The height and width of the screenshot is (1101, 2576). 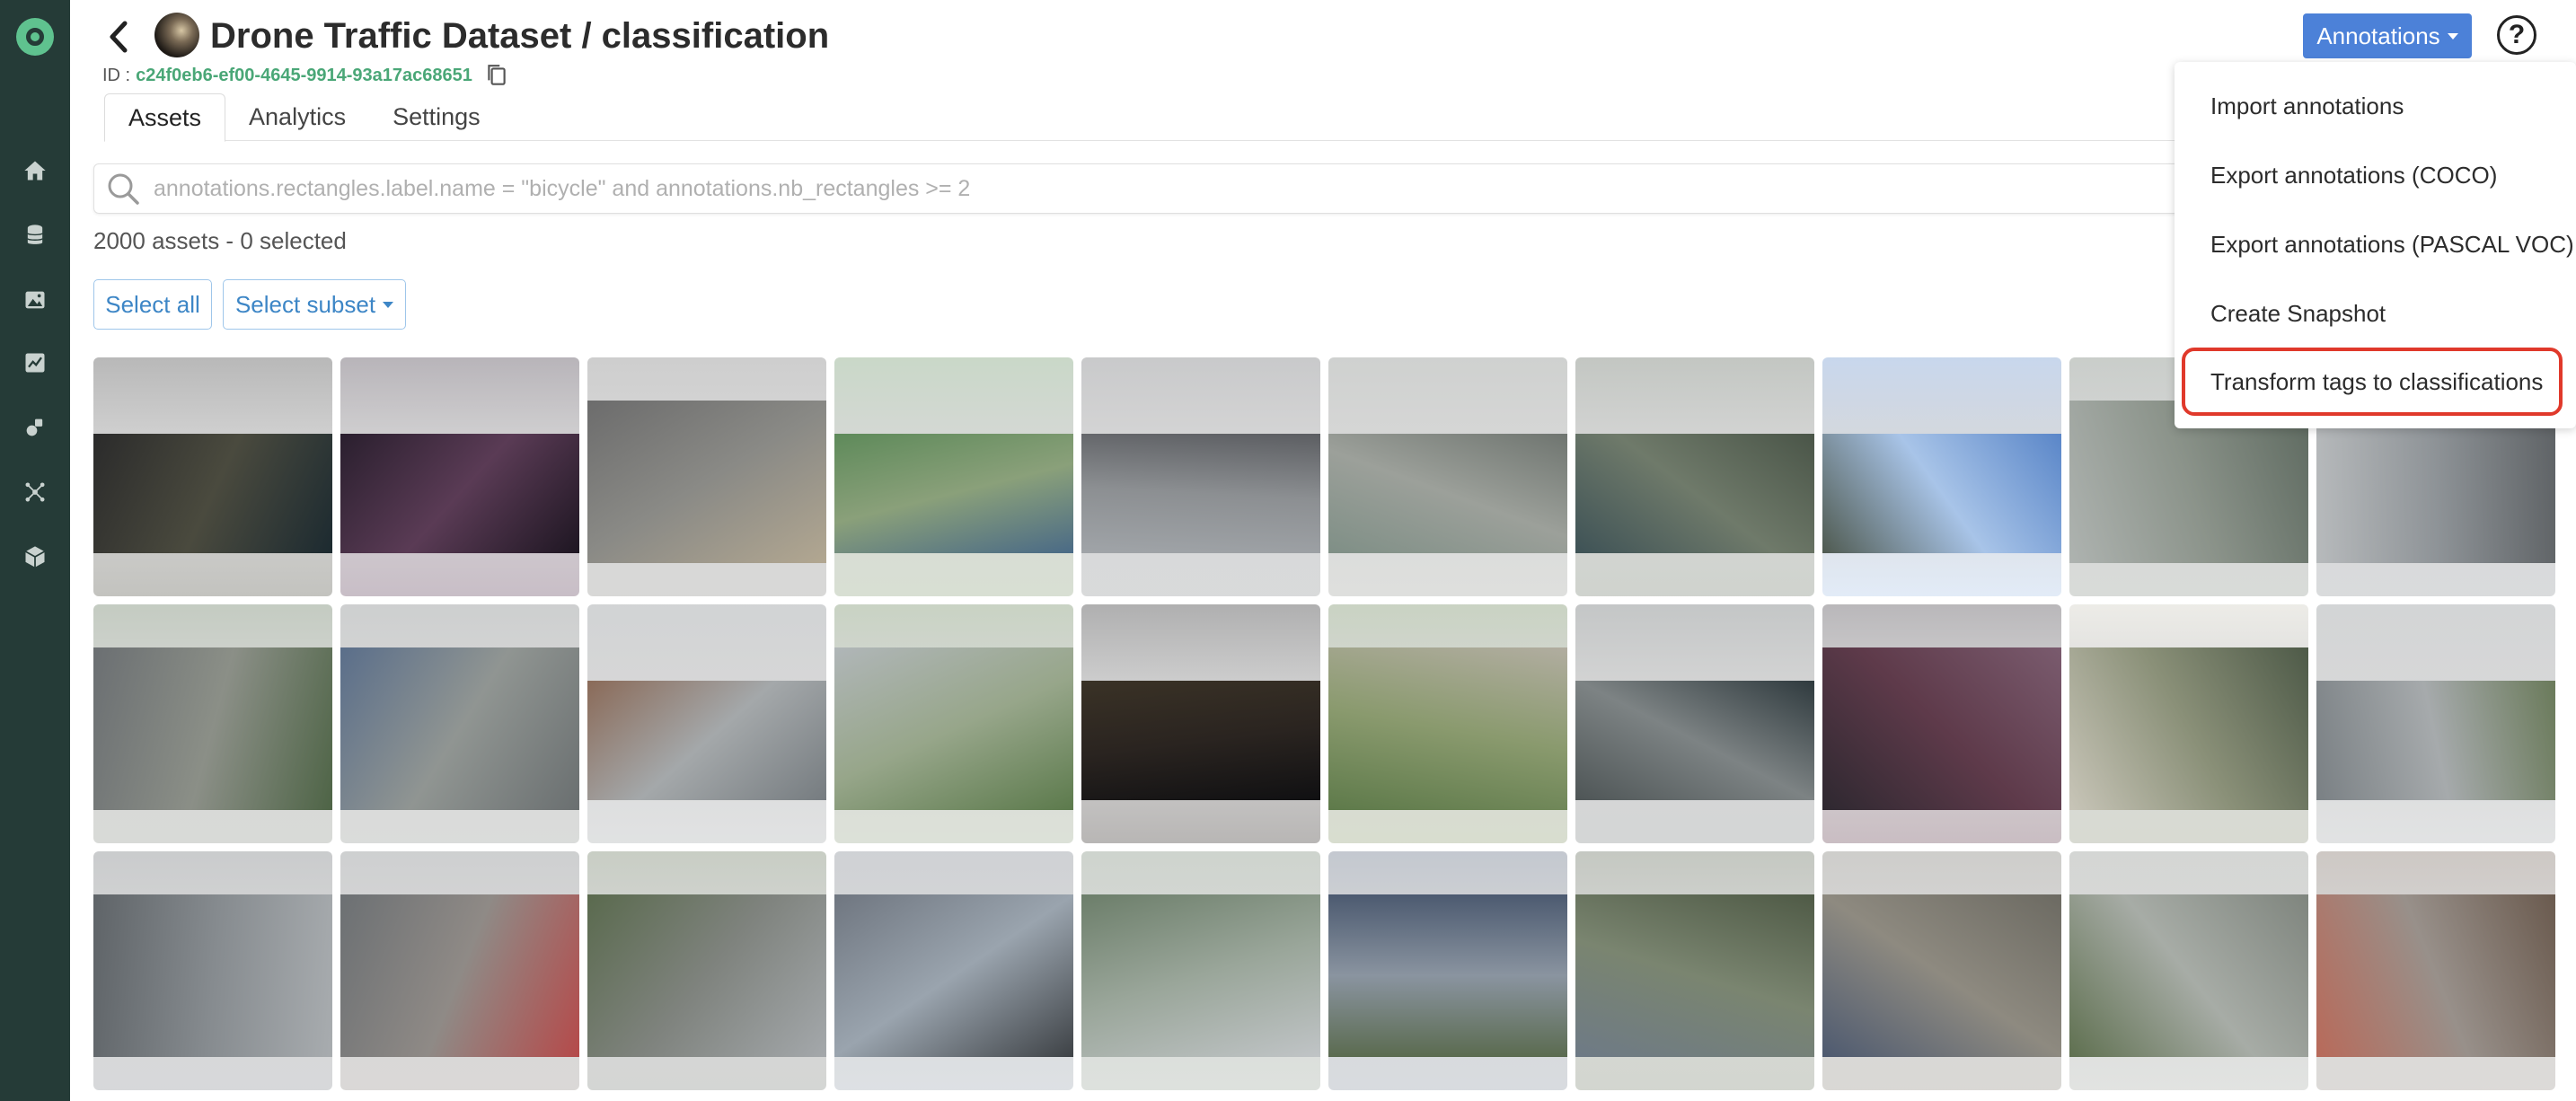 I want to click on network-icon, so click(x=35, y=492).